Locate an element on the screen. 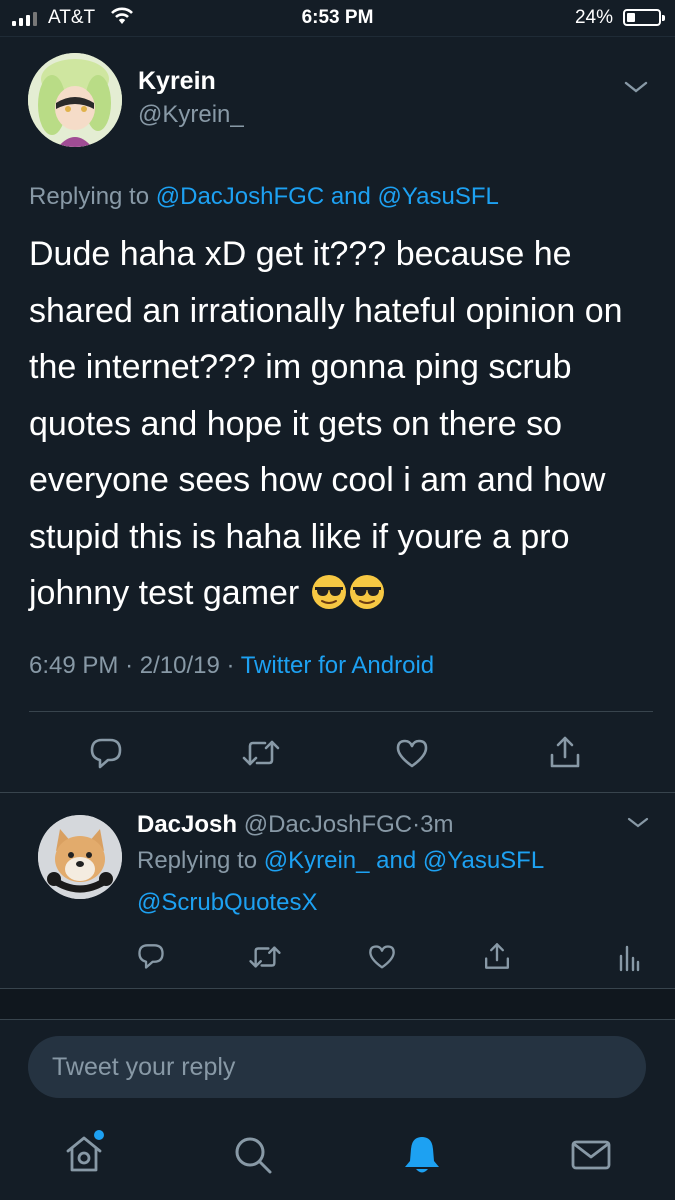  battery-percent: 24% is located at coordinates (593, 17).